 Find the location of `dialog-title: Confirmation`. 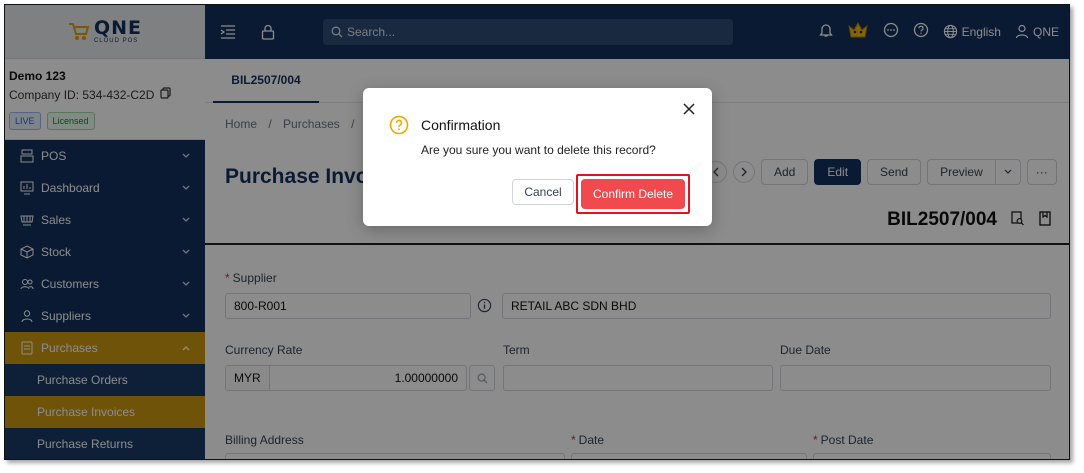

dialog-title: Confirmation is located at coordinates (461, 125).